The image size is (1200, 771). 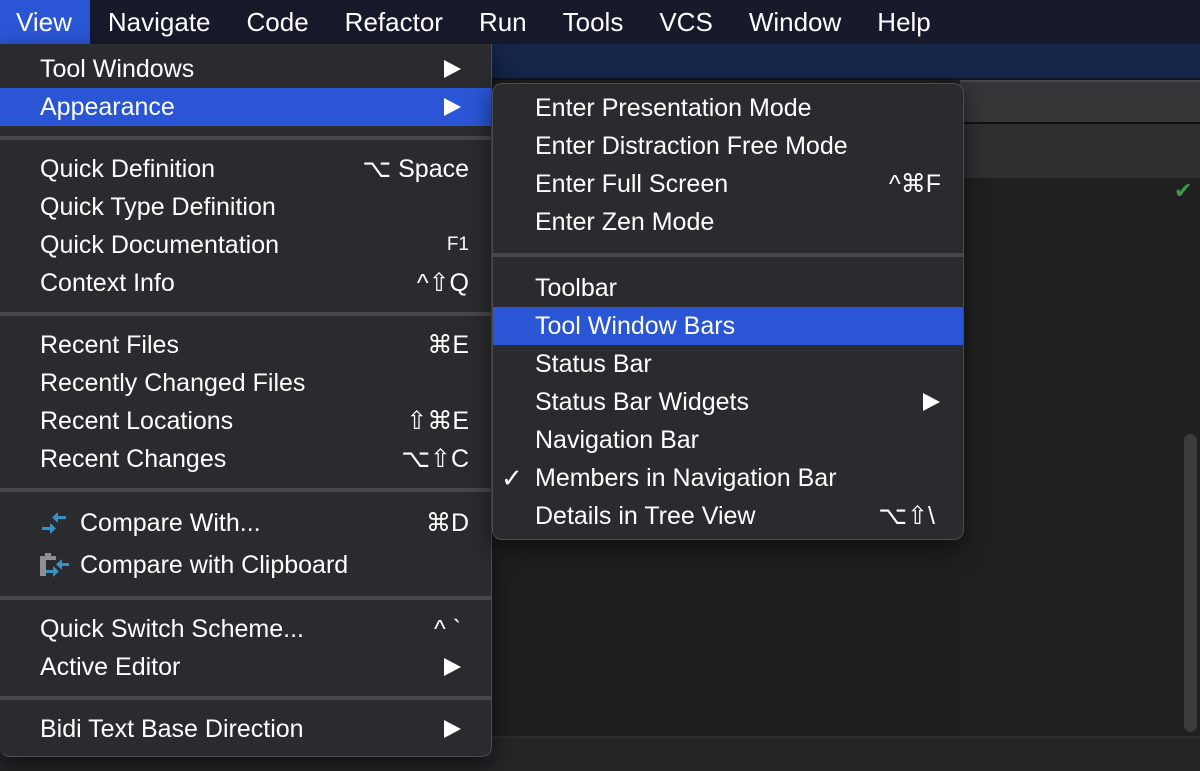 I want to click on menubar-vcs: VCS, so click(x=685, y=22).